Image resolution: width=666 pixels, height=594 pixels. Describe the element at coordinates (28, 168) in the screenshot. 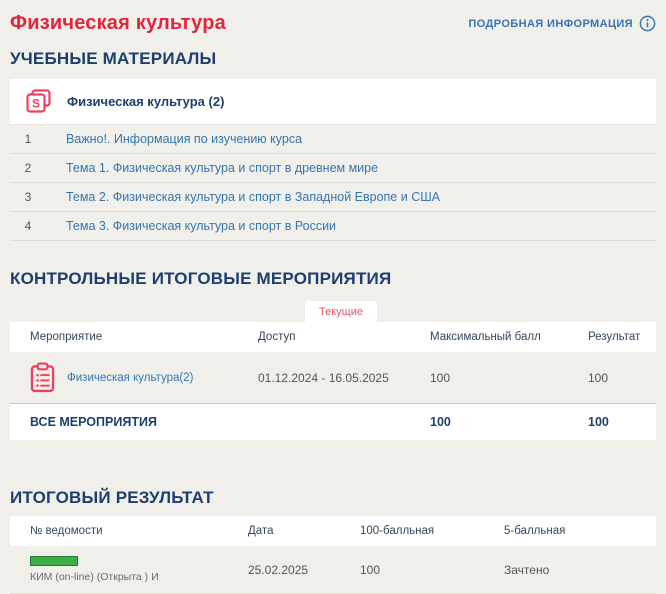

I see `item-number: 2` at that location.